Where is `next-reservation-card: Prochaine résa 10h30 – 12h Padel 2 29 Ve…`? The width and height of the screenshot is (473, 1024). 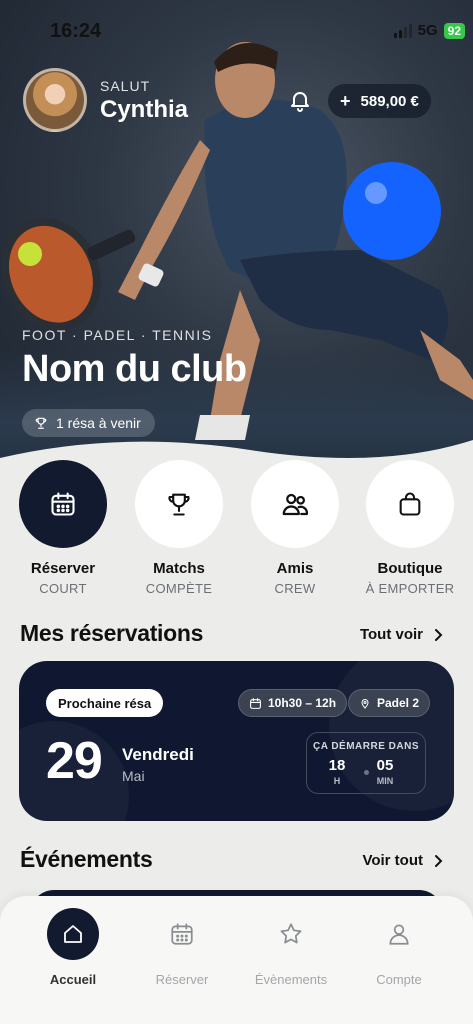 next-reservation-card: Prochaine résa 10h30 – 12h Padel 2 29 Ve… is located at coordinates (236, 741).